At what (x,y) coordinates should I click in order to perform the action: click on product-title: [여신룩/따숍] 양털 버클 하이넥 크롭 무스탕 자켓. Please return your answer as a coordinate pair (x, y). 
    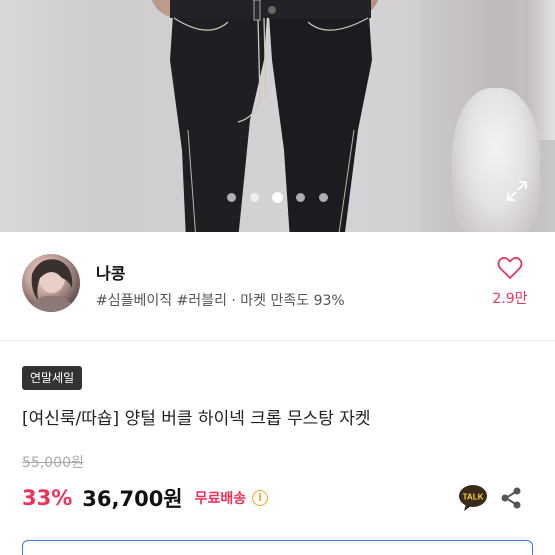
    Looking at the image, I should click on (196, 419).